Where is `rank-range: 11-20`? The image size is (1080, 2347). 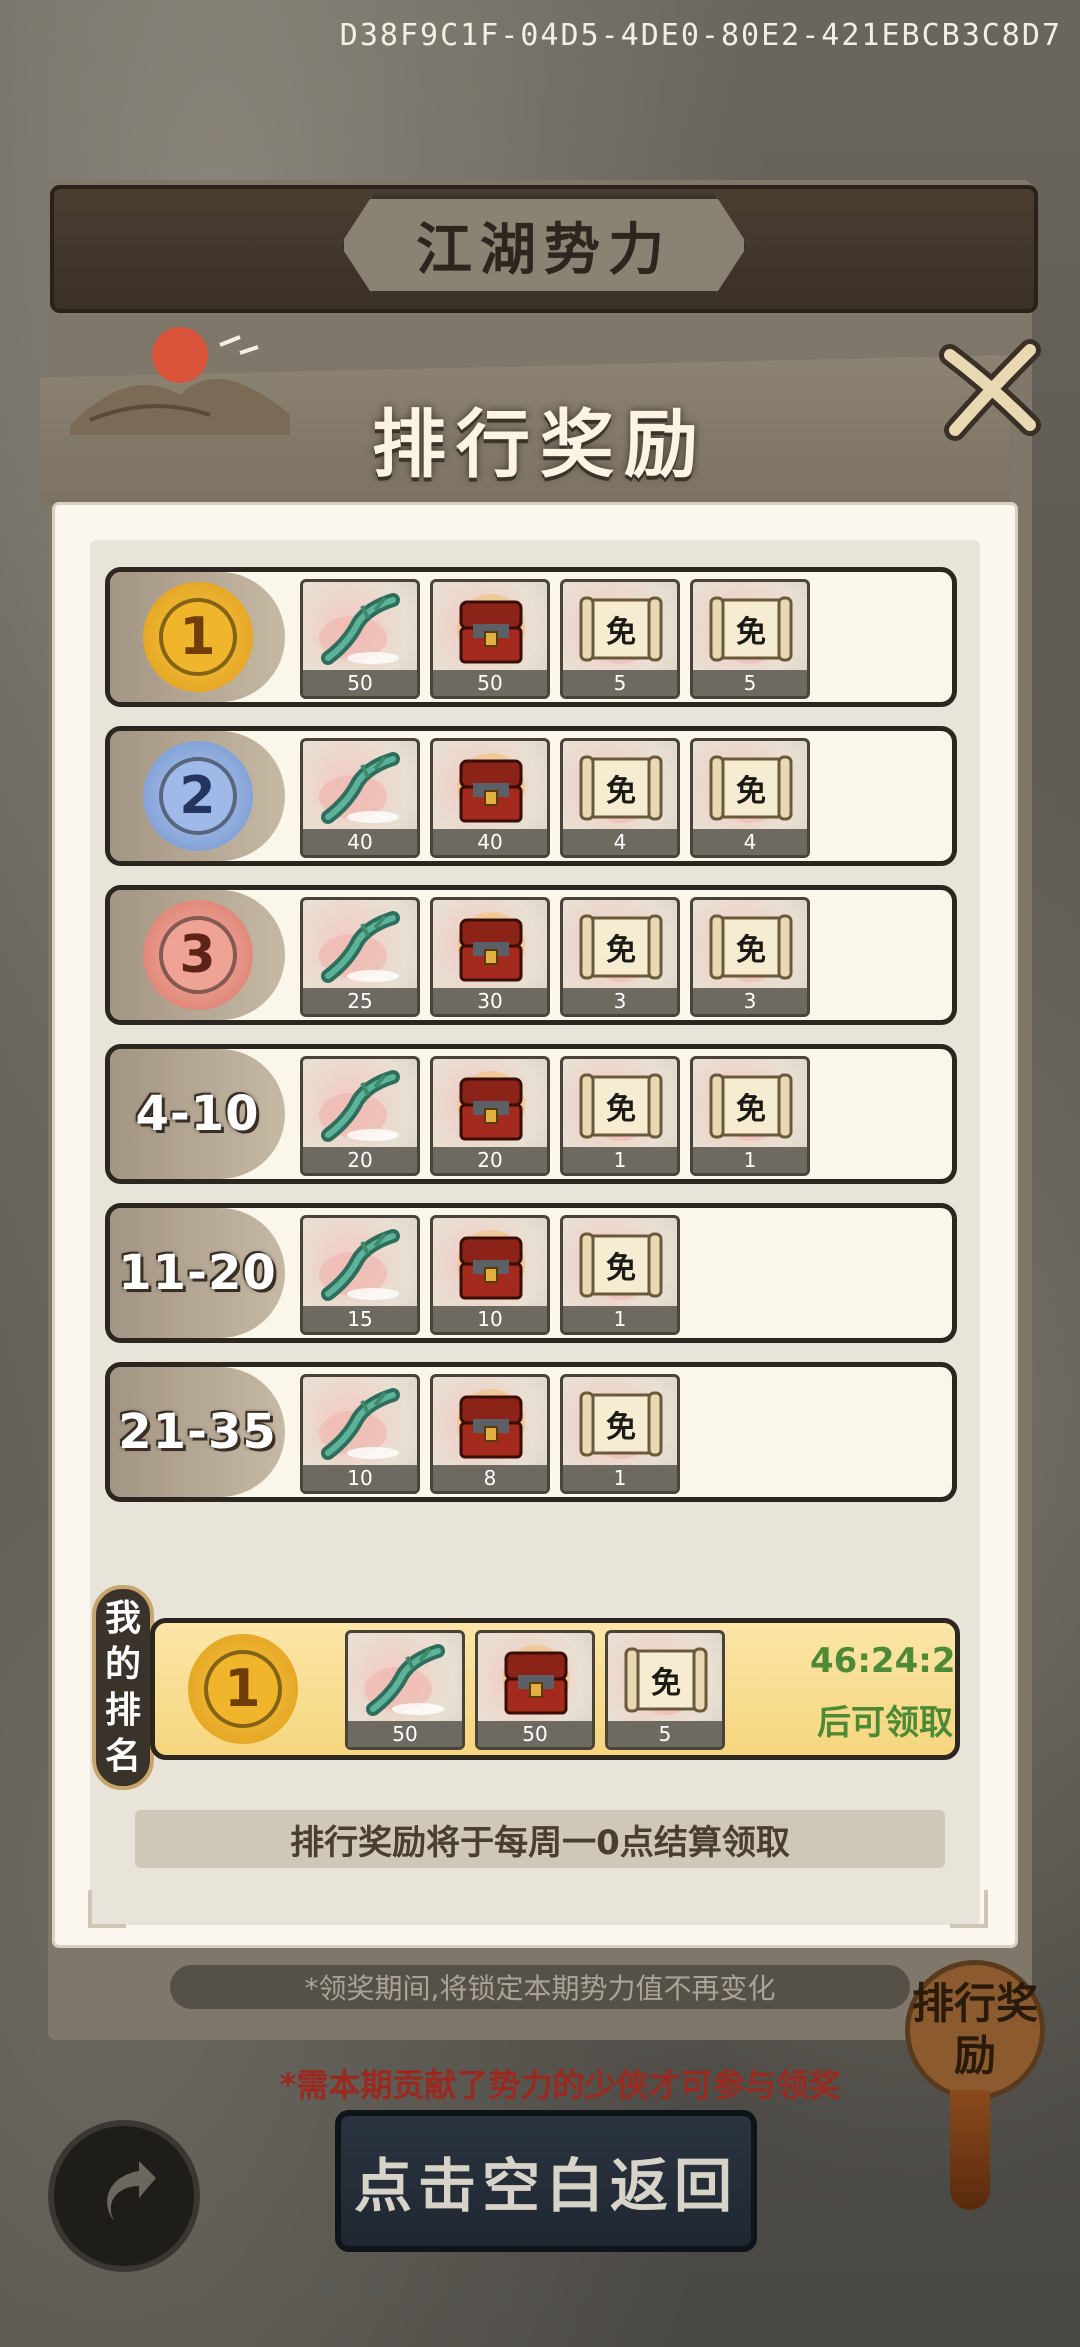 rank-range: 11-20 is located at coordinates (197, 1273).